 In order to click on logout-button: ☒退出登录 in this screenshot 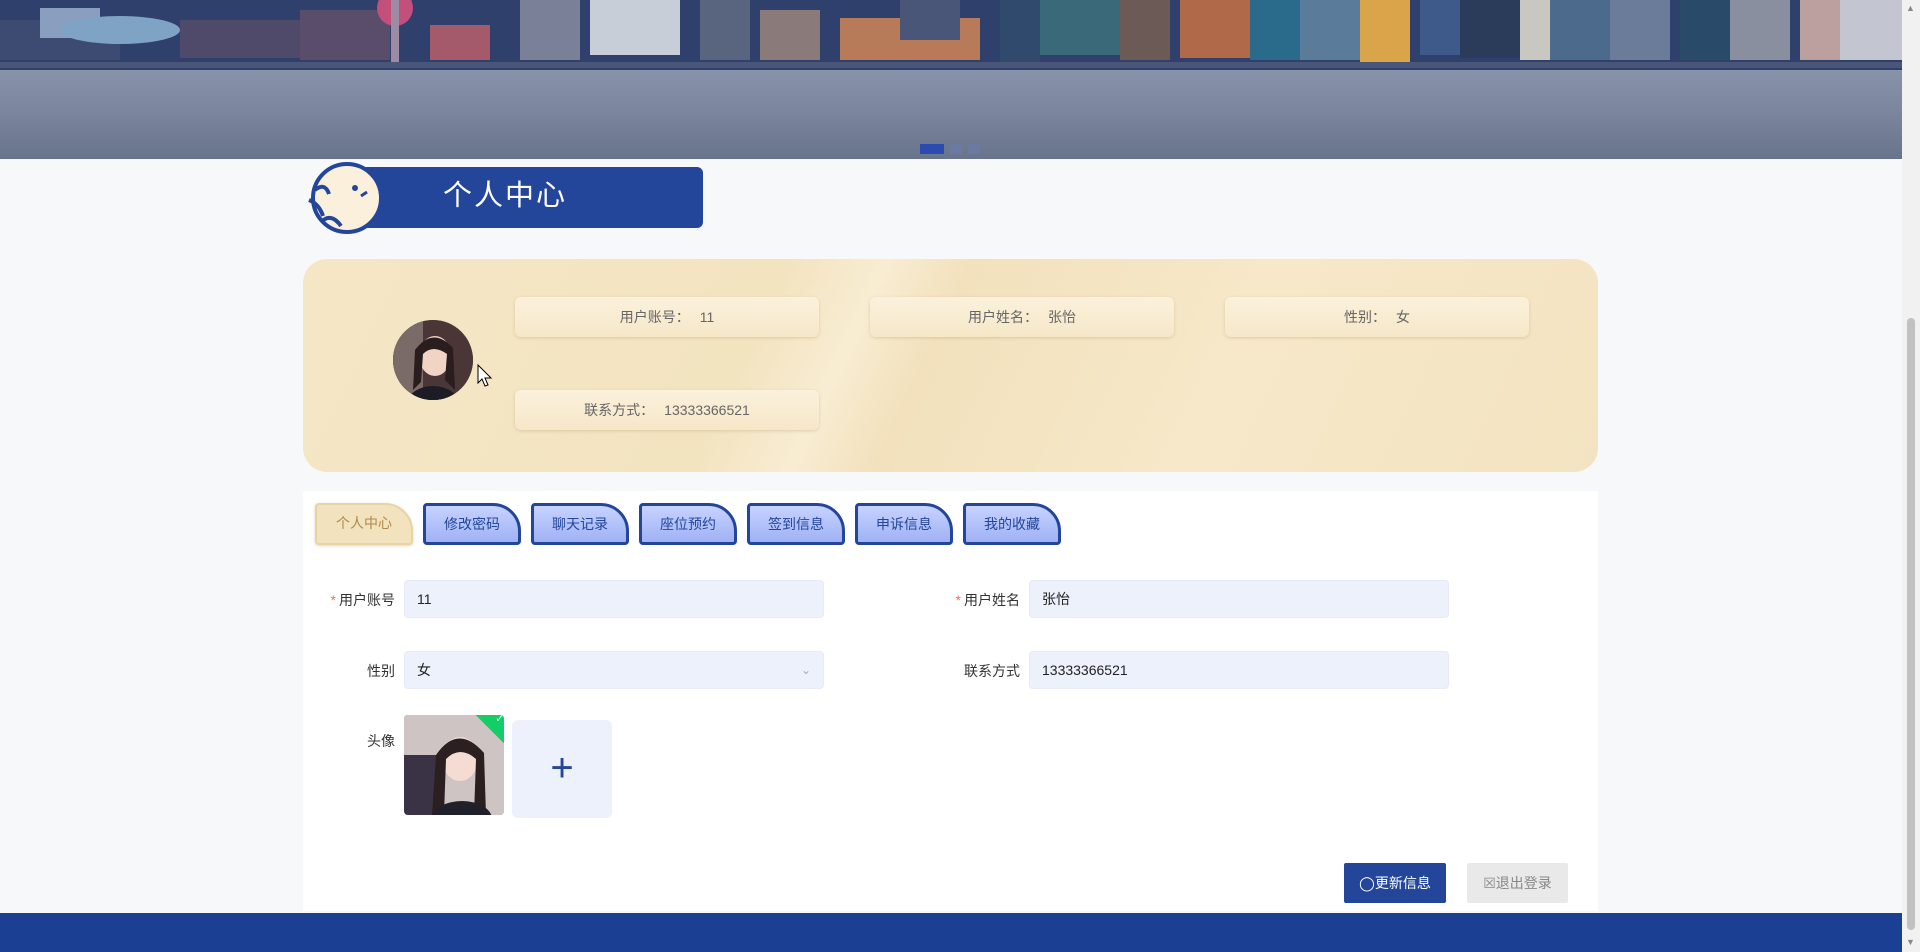, I will do `click(1517, 883)`.